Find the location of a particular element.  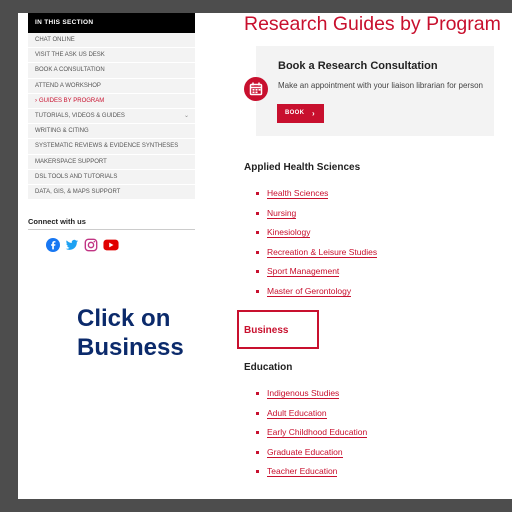

sidebar-item-label: TUTORIALS, VIDEOS & GUIDES is located at coordinates (80, 115).